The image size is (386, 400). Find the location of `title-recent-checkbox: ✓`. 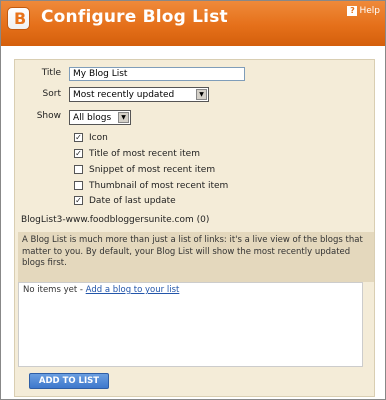

title-recent-checkbox: ✓ is located at coordinates (78, 153).